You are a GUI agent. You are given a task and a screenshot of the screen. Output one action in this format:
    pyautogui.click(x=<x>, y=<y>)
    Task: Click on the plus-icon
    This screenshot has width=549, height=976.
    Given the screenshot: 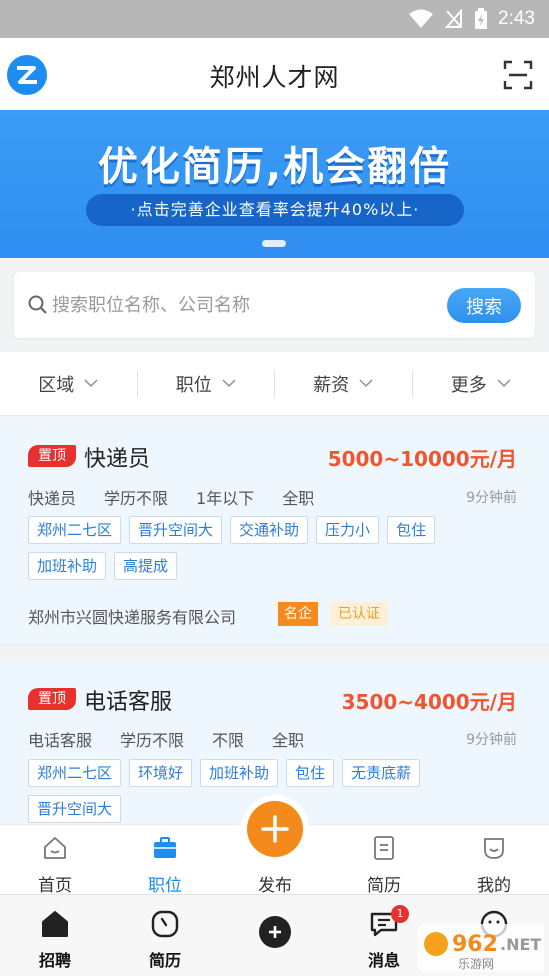 What is the action you would take?
    pyautogui.click(x=275, y=829)
    